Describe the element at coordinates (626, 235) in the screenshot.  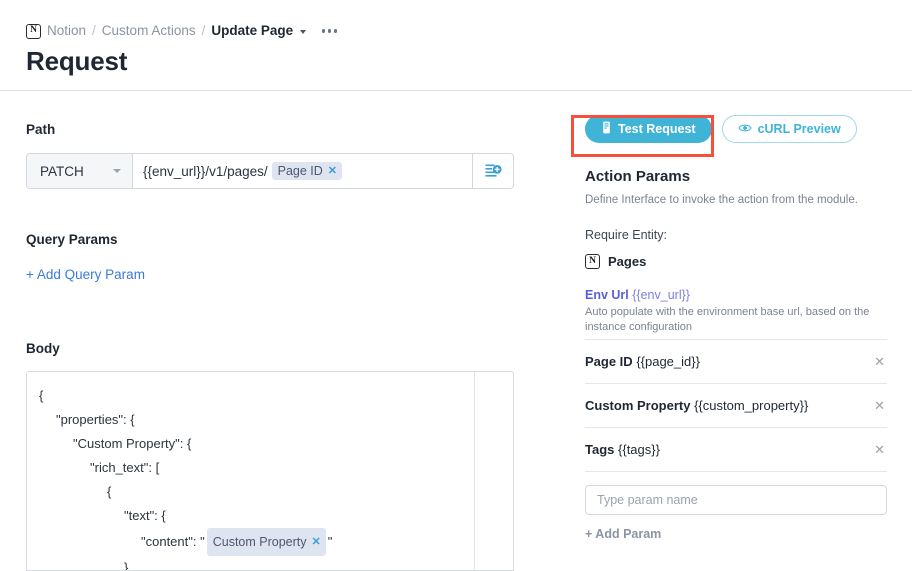
I see `require-entity-label: Require Entity:` at that location.